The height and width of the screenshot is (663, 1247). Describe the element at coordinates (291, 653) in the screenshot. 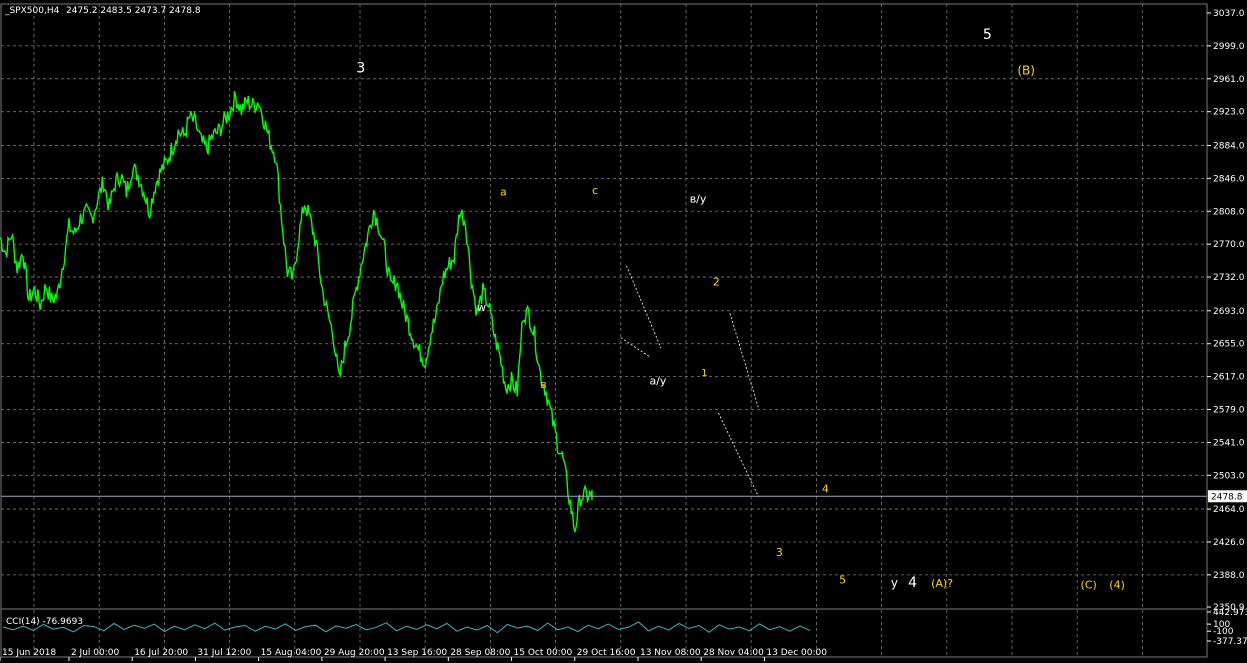

I see `x-tick-label: 15 Aug 04:00` at that location.